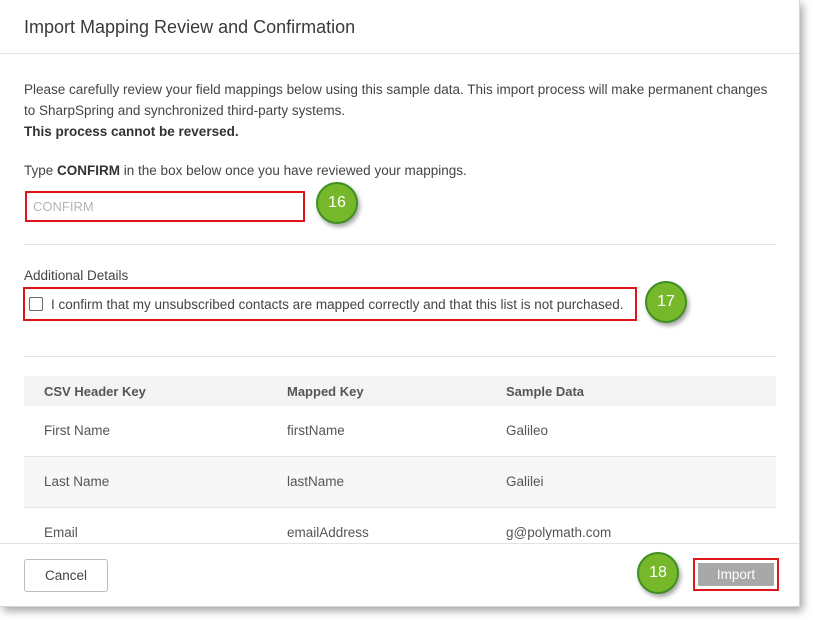 The height and width of the screenshot is (620, 814). What do you see at coordinates (525, 481) in the screenshot?
I see `cell-sample-data: Galilei` at bounding box center [525, 481].